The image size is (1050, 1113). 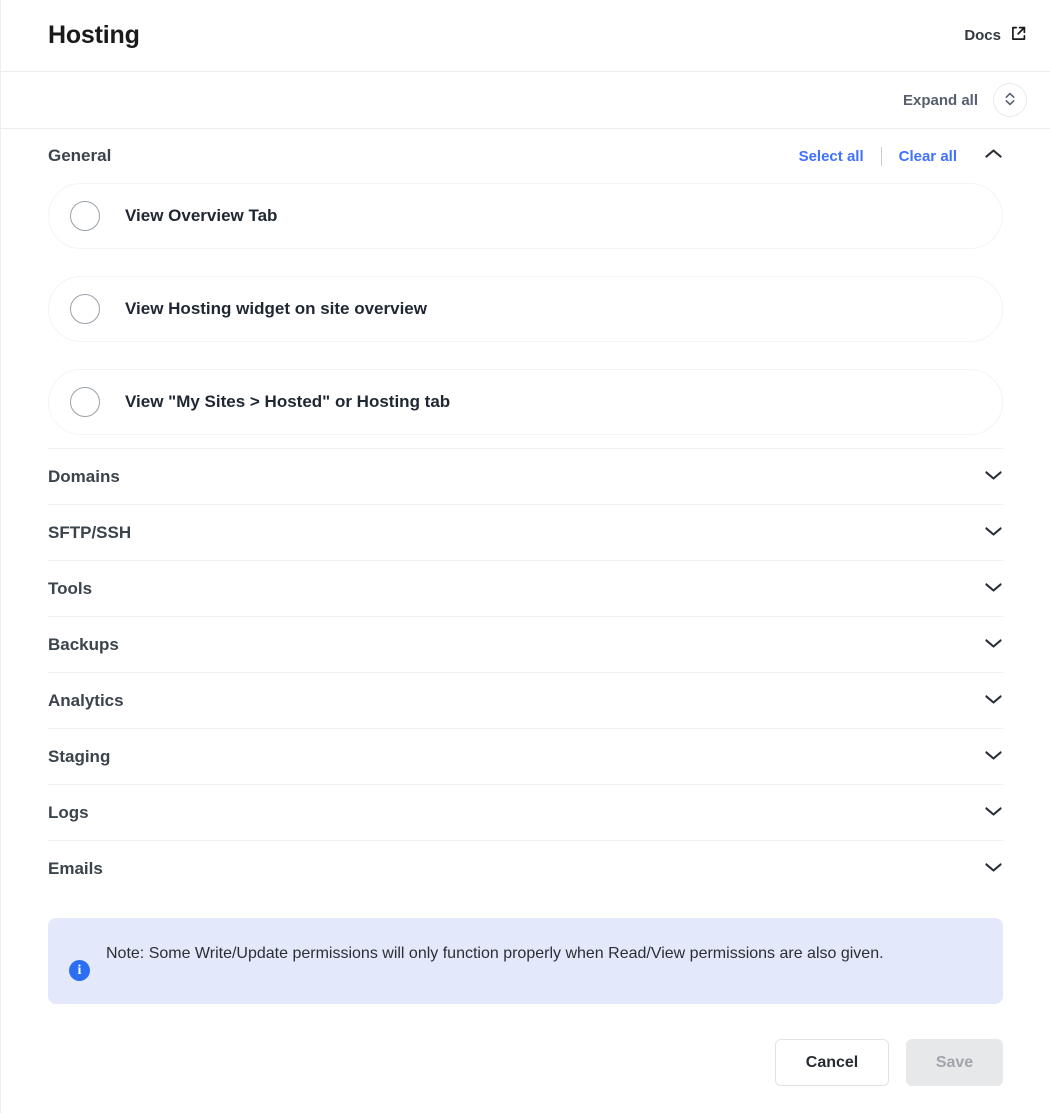 I want to click on section-title: Logs, so click(x=68, y=812).